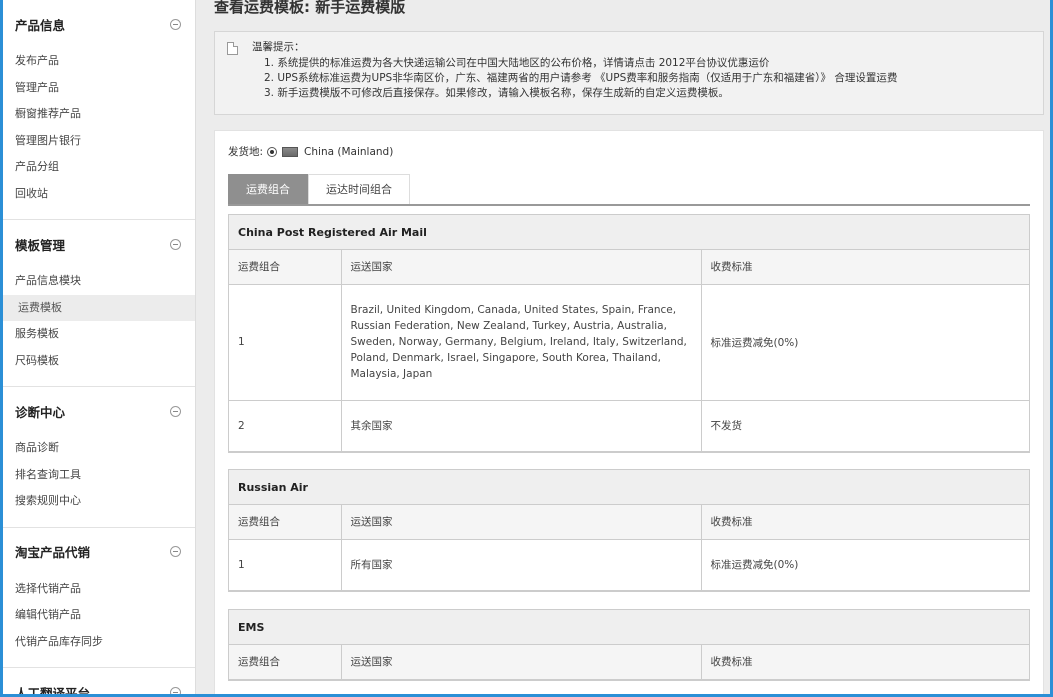 The image size is (1053, 697). I want to click on group-cell: 2, so click(285, 426).